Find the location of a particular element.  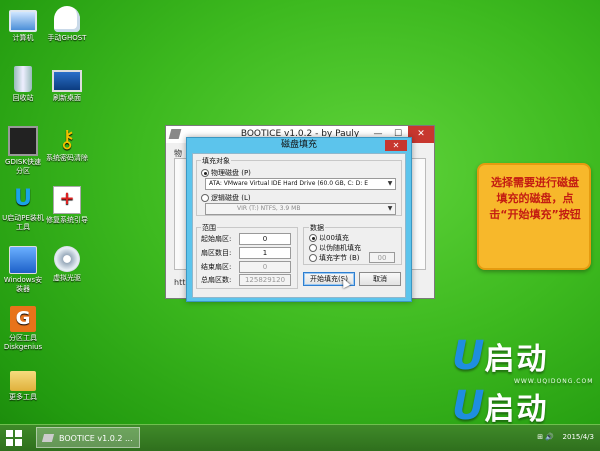

sector-count-input: 1 is located at coordinates (265, 253).